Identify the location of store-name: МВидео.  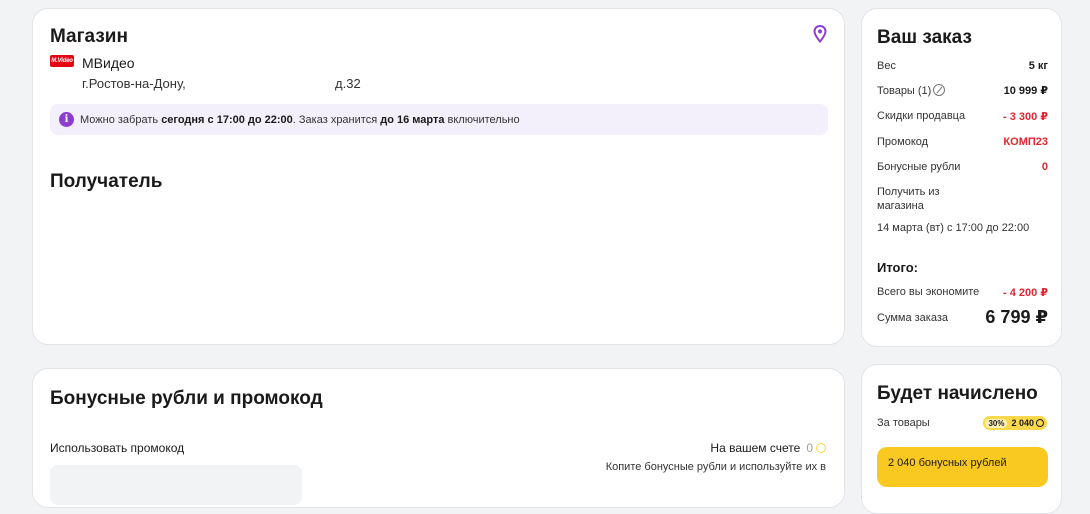
(108, 63).